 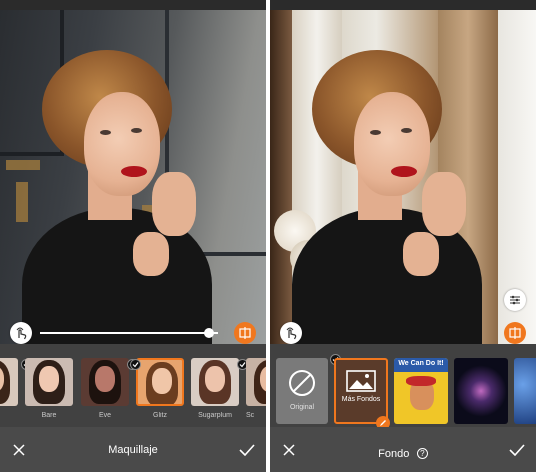 I want to click on background-option-strip: Original Más Fondos We Can Do It!, so click(x=403, y=385).